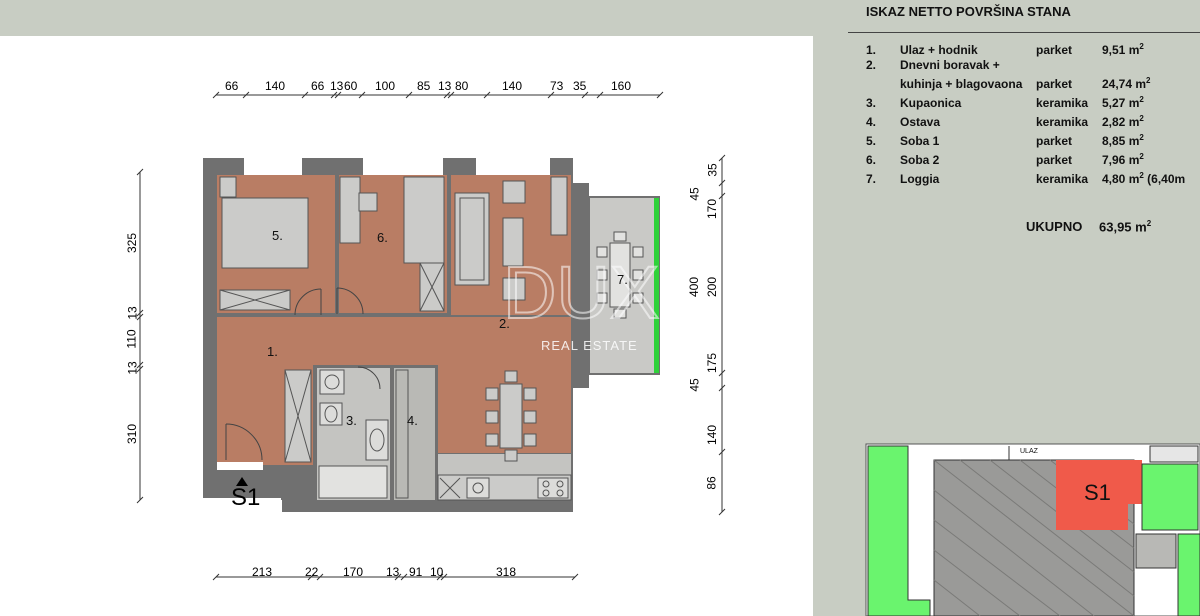 Image resolution: width=1200 pixels, height=616 pixels. Describe the element at coordinates (580, 86) in the screenshot. I see `dim-top-12: 35` at that location.